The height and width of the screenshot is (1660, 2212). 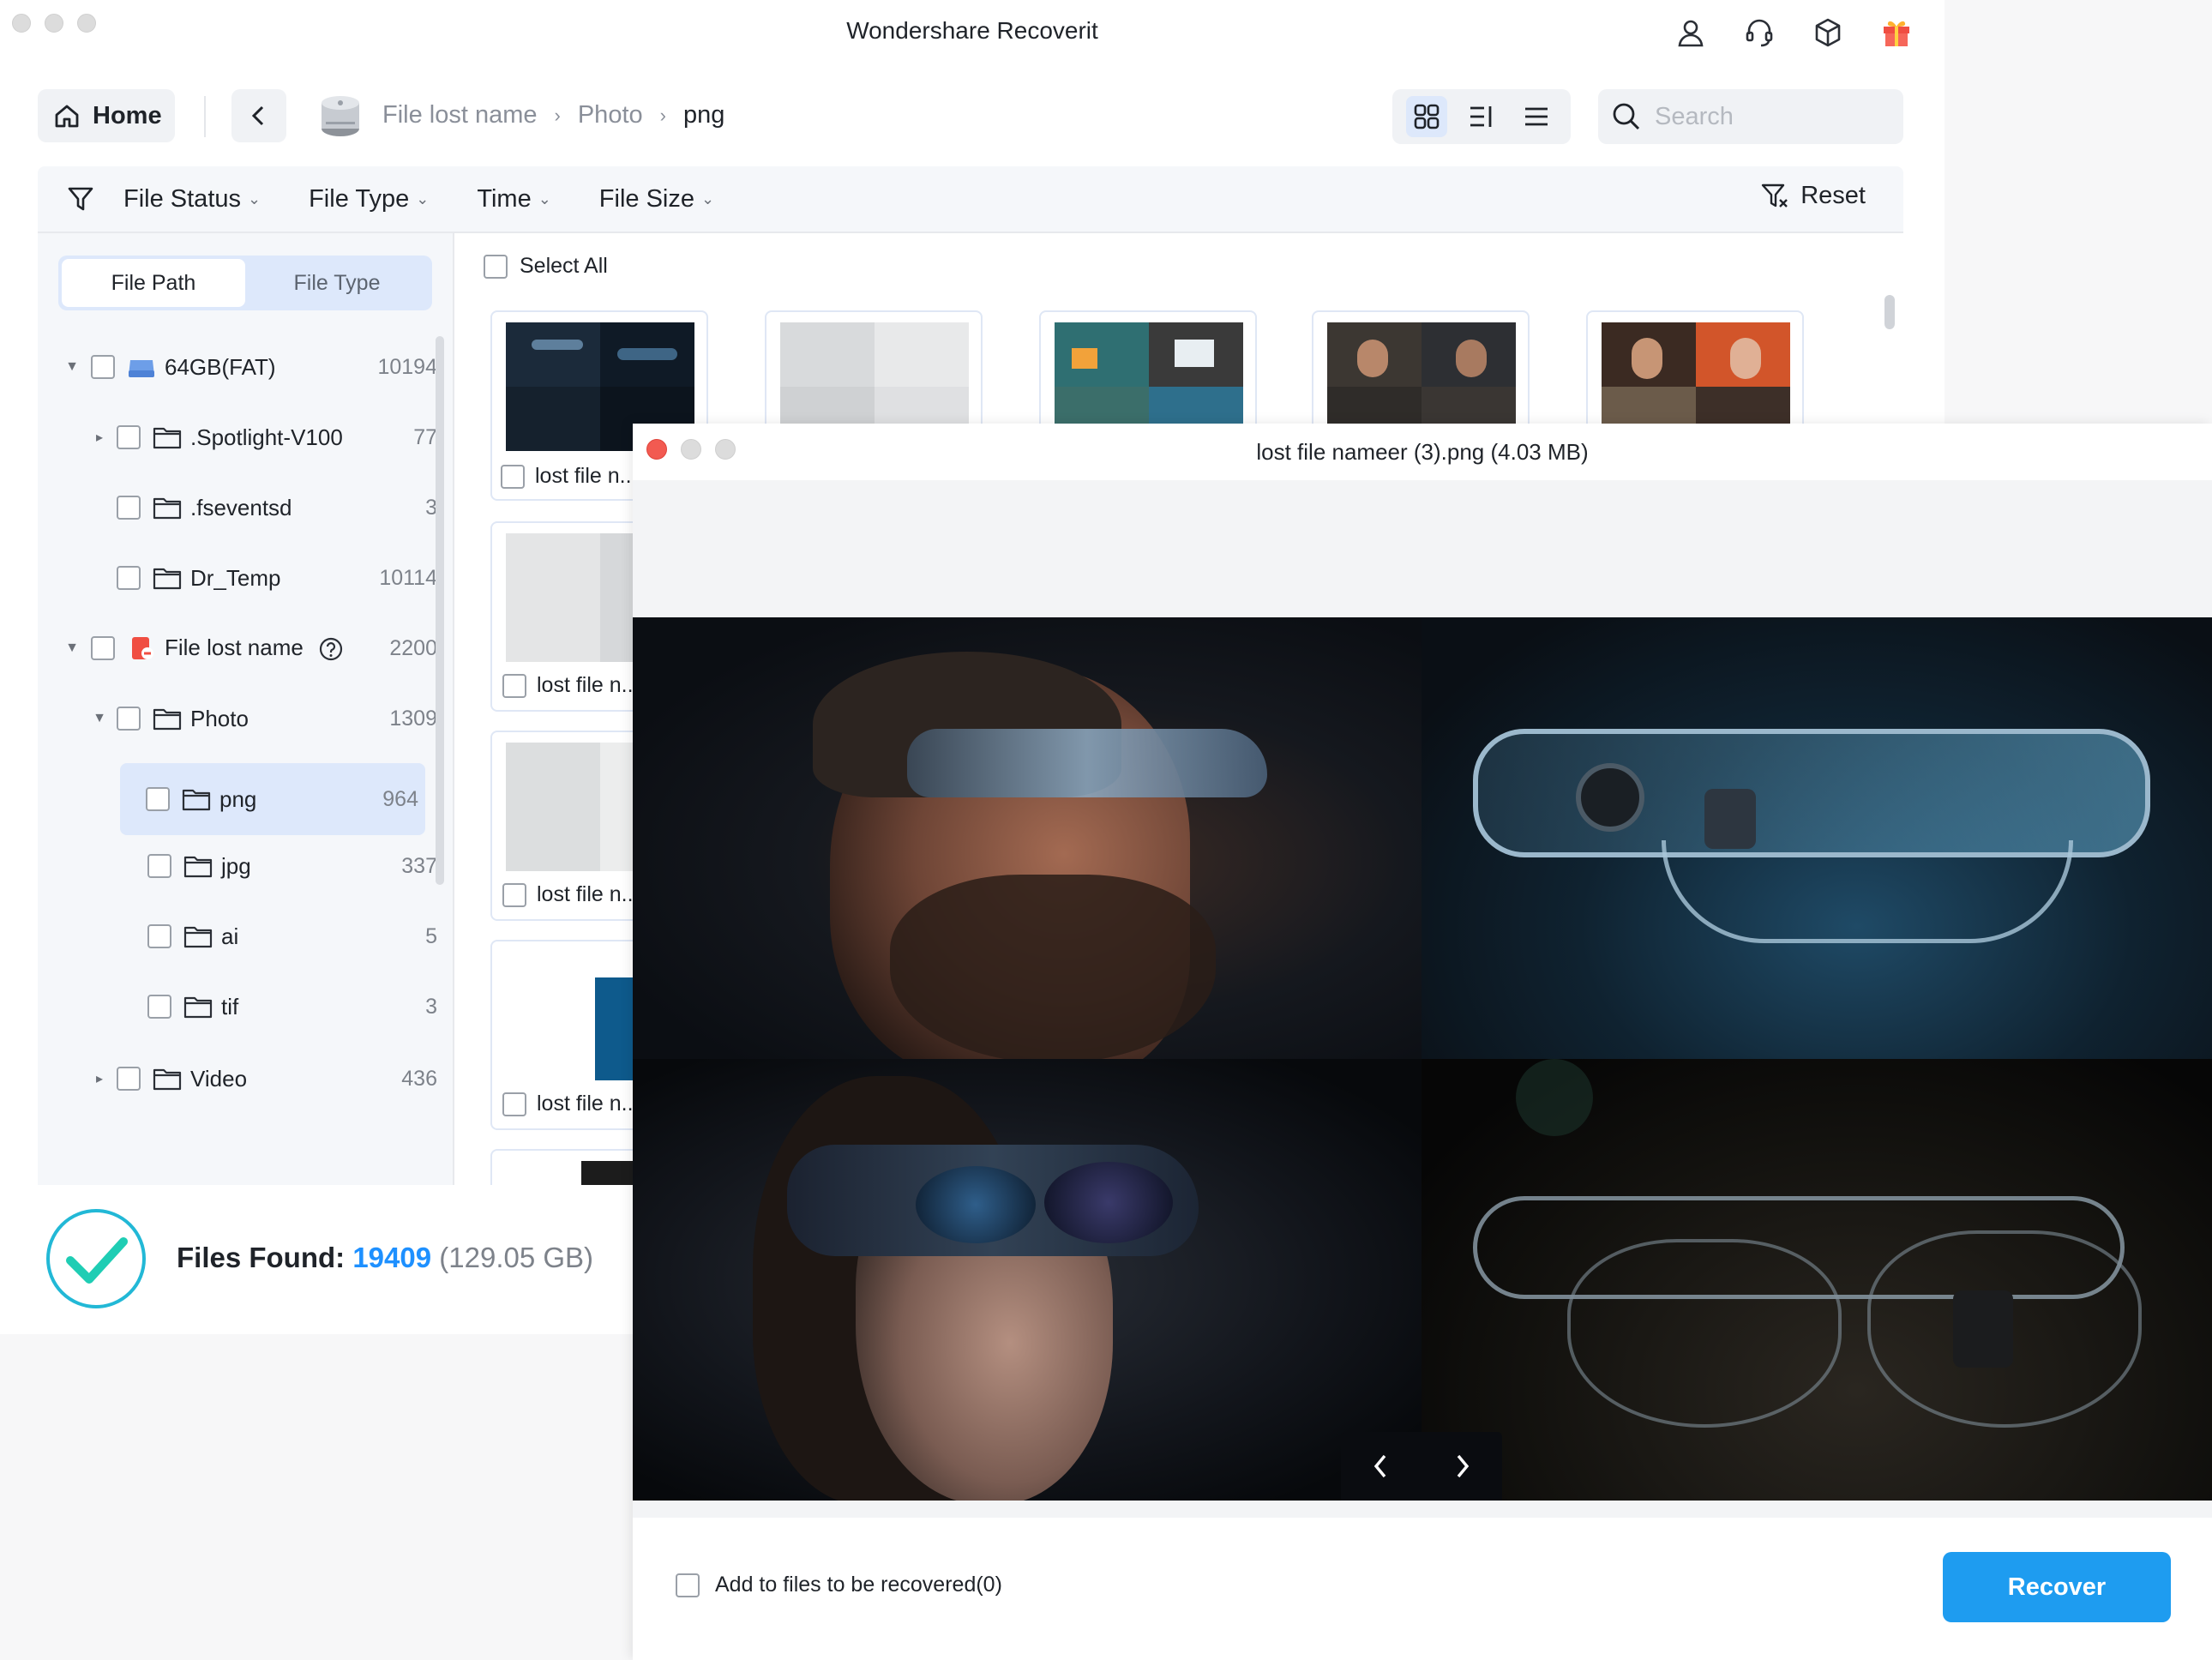 What do you see at coordinates (272, 799) in the screenshot?
I see `tree-item-png: png 964` at bounding box center [272, 799].